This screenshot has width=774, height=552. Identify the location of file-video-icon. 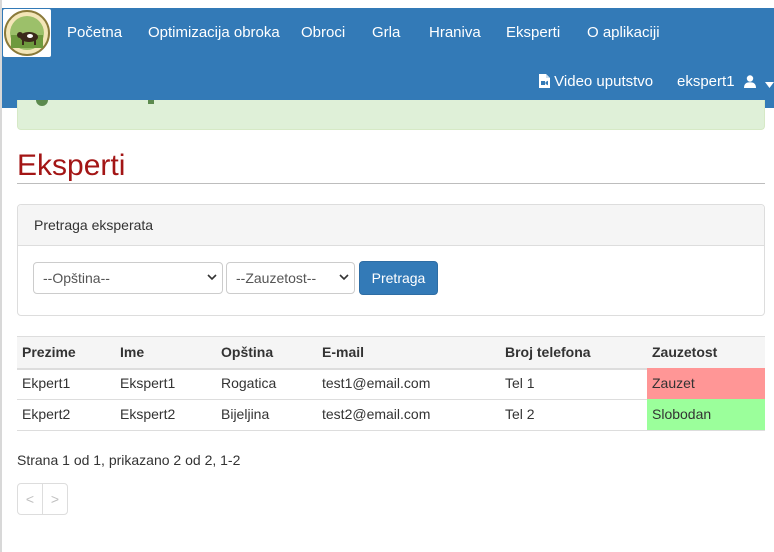
(544, 81).